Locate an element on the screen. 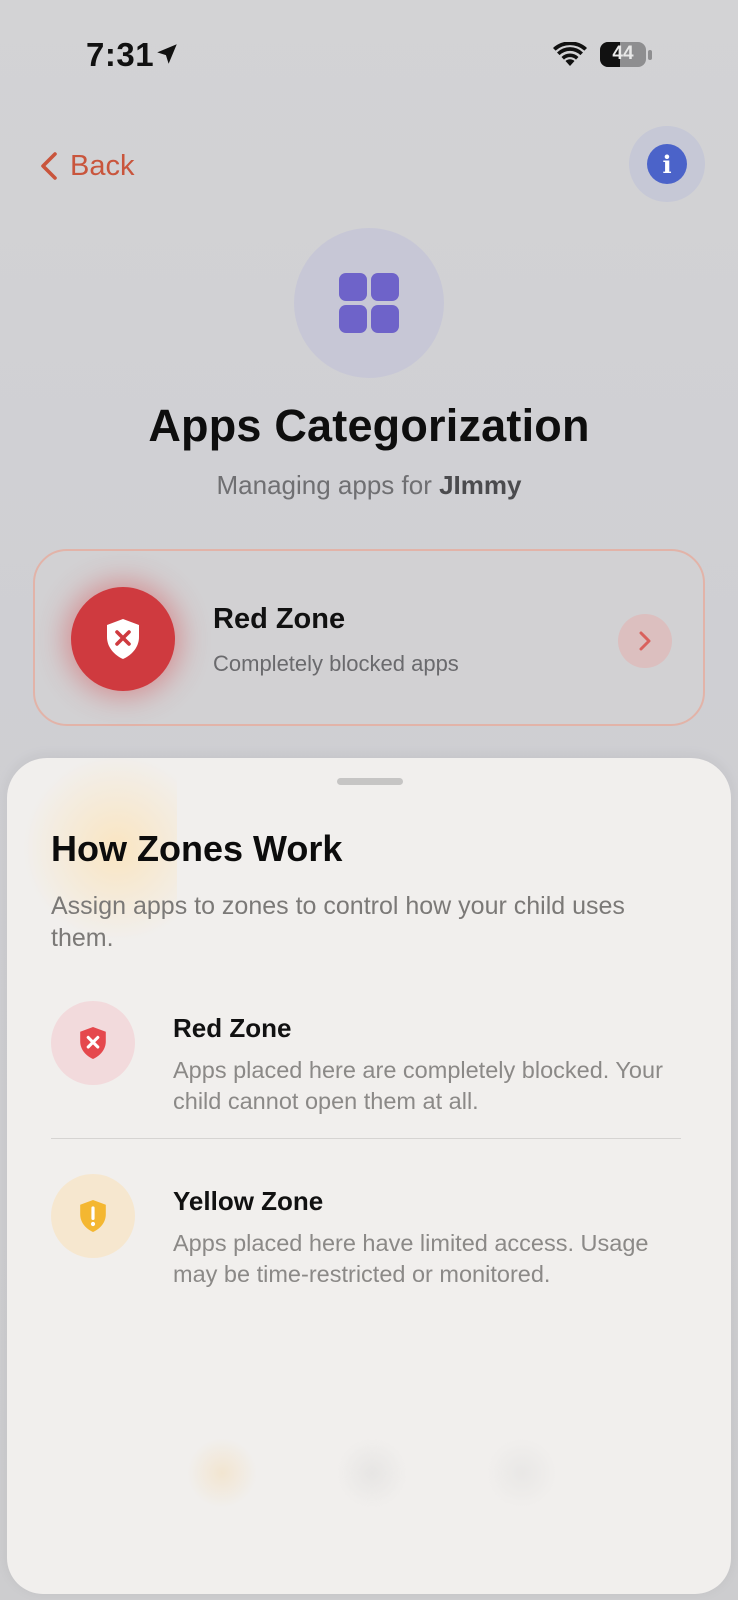 The height and width of the screenshot is (1600, 738). sheet-title: How Zones Work is located at coordinates (197, 848).